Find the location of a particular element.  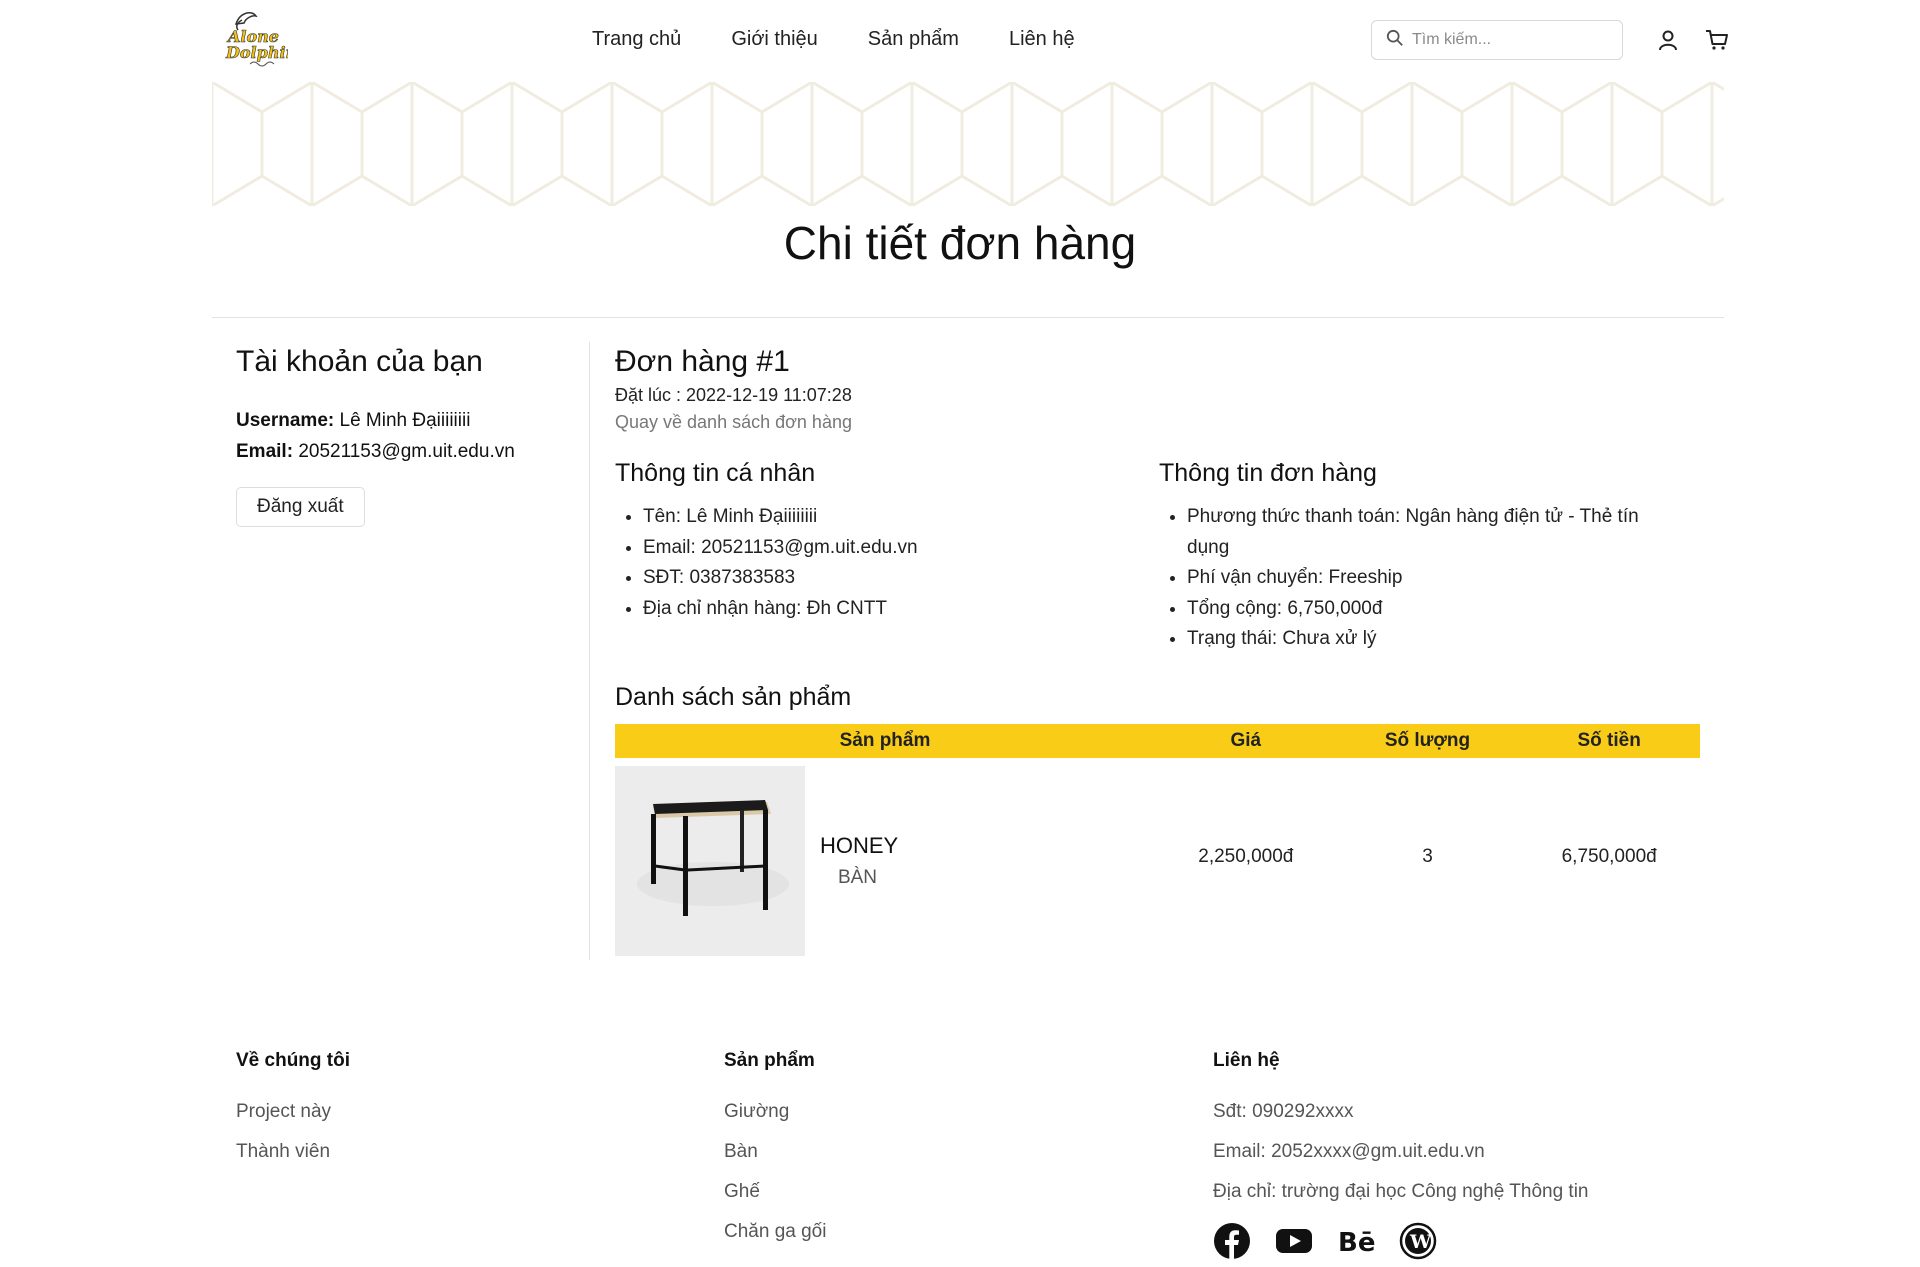

search-input is located at coordinates (1512, 40).